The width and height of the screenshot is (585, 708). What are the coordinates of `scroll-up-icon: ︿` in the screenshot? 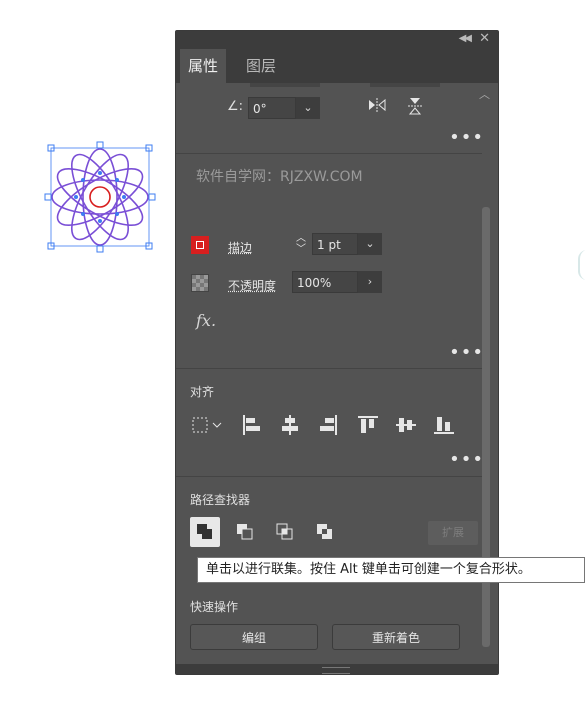 It's located at (484, 94).